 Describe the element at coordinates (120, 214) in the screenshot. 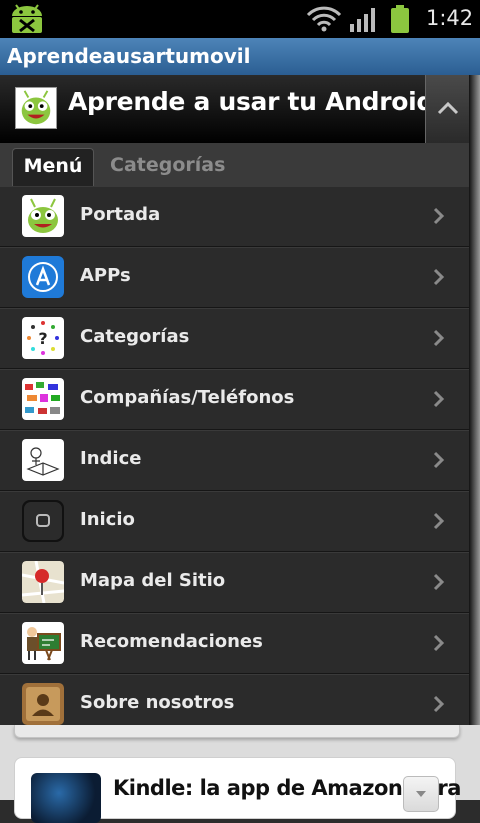

I see `menu-item-label: Portada` at that location.